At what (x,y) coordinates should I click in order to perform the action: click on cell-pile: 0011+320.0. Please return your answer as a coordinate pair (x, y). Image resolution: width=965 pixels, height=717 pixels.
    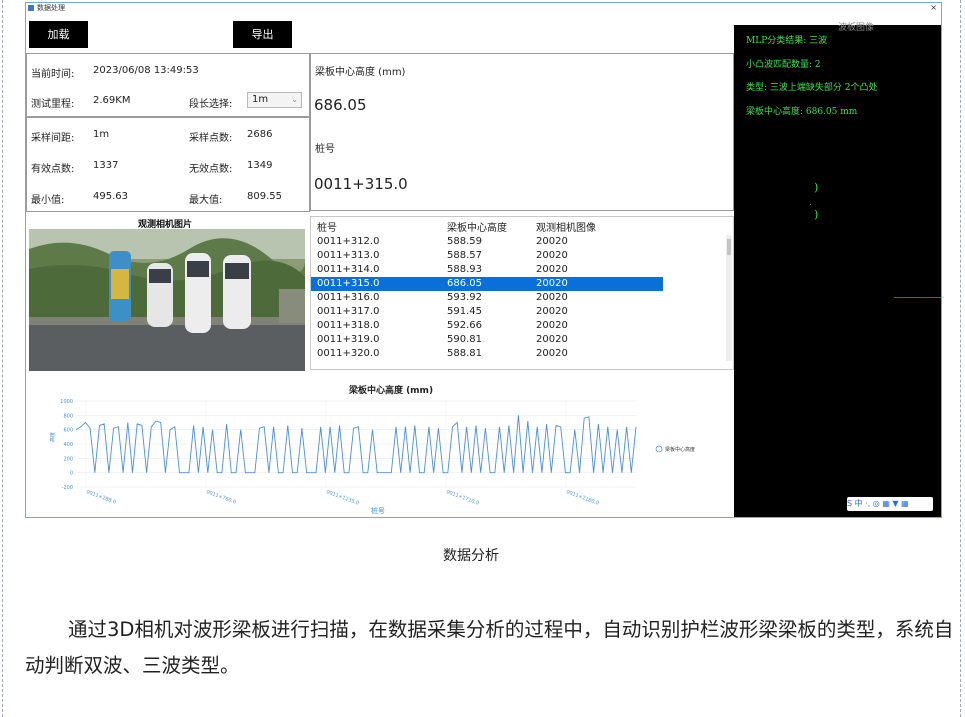
    Looking at the image, I should click on (348, 353).